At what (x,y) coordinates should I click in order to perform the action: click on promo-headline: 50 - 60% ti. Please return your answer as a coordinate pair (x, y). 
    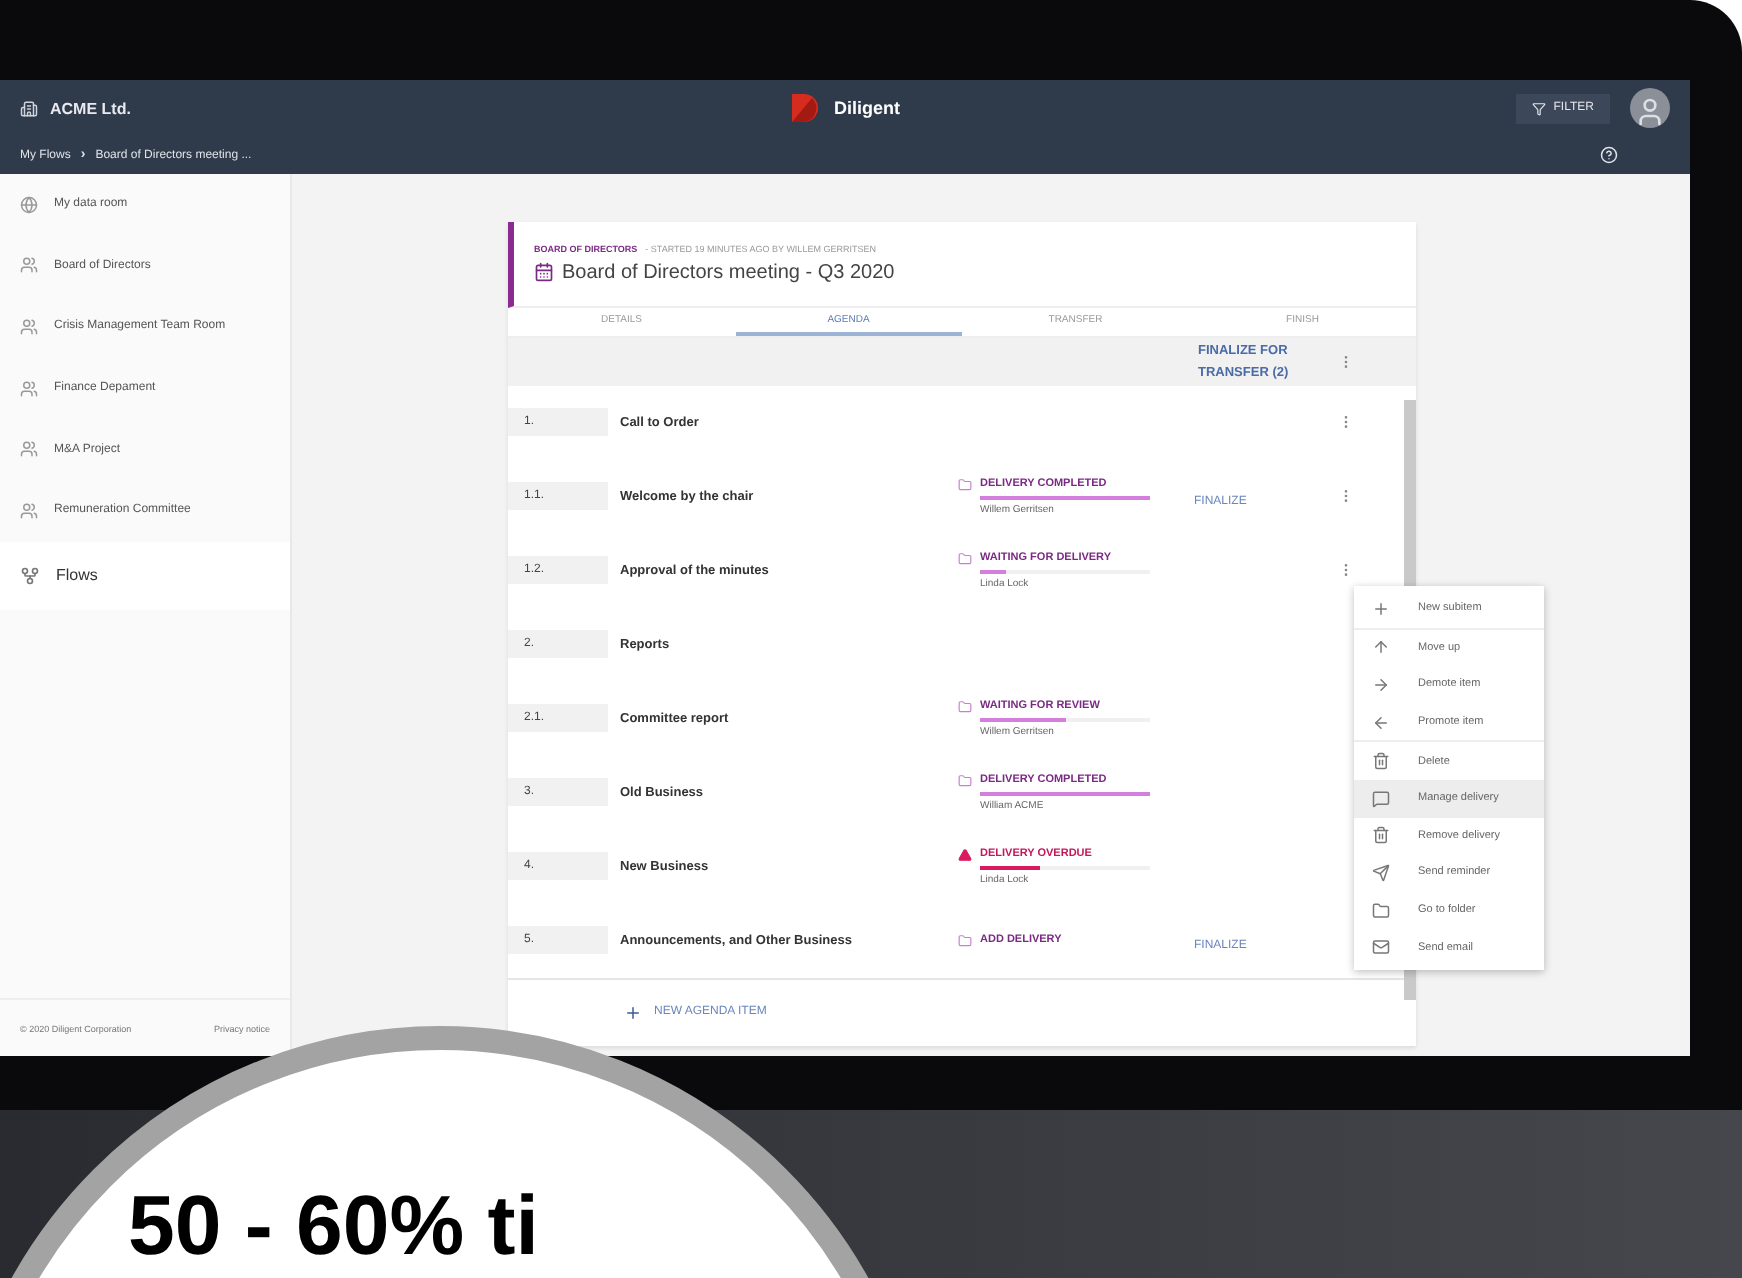
    Looking at the image, I should click on (333, 1226).